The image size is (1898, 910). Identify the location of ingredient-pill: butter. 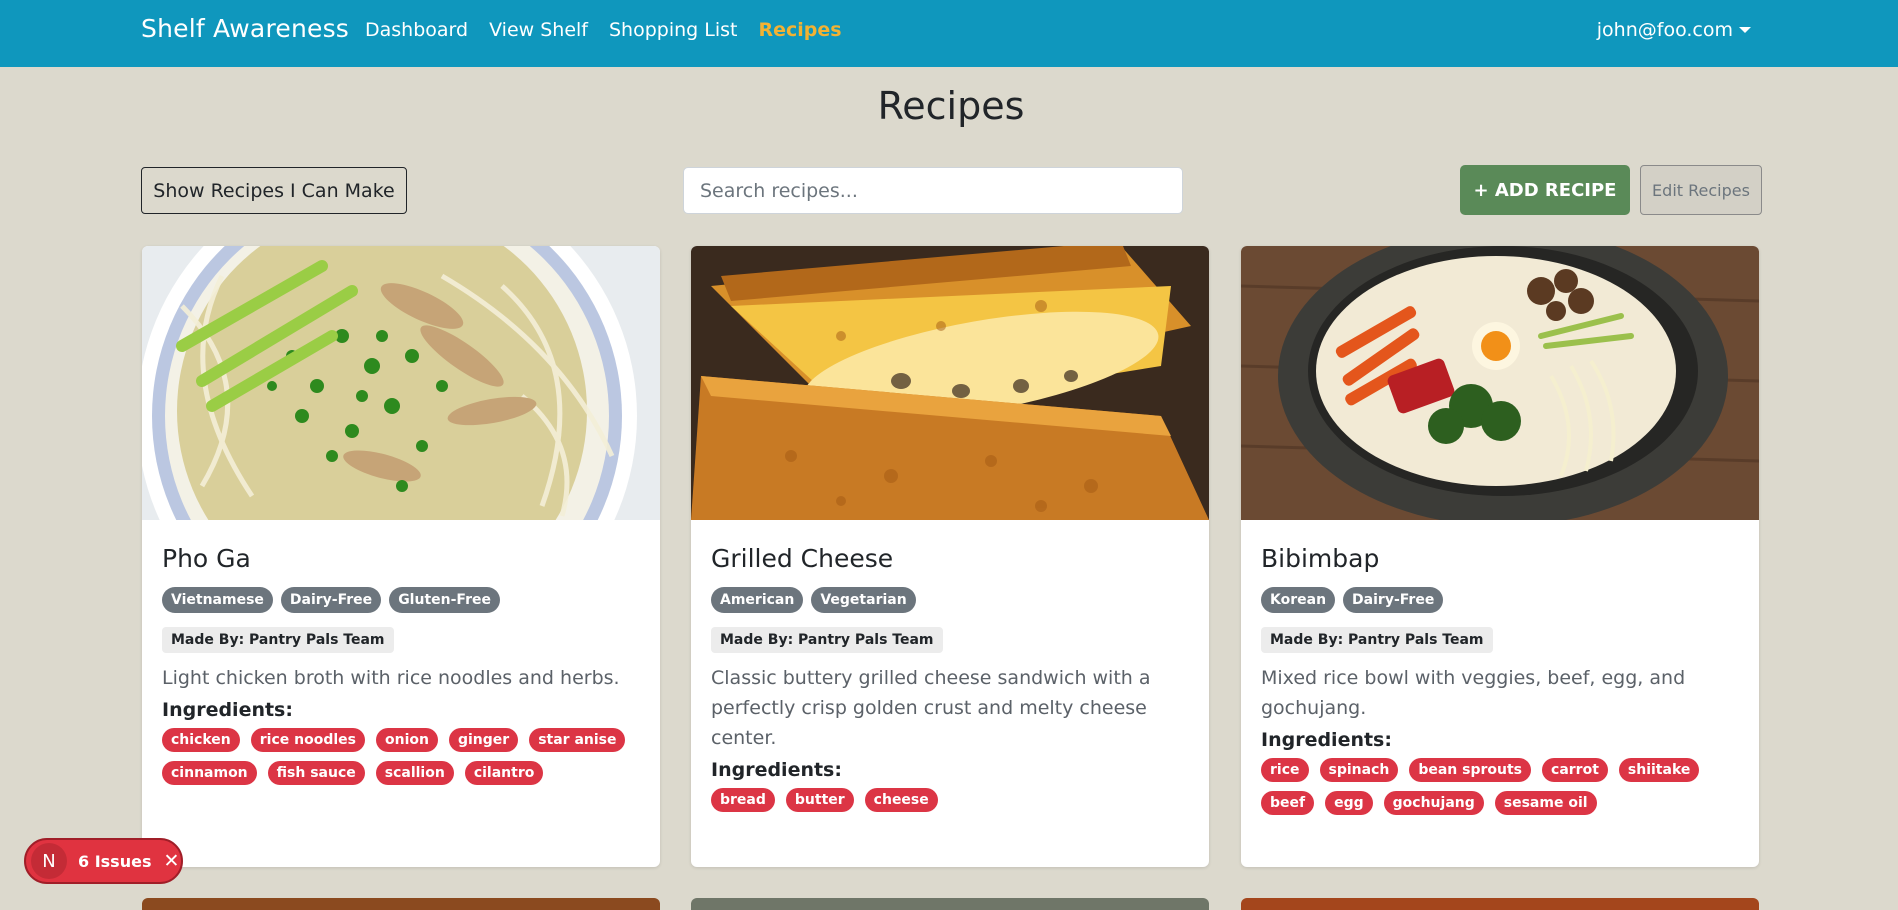
(819, 800).